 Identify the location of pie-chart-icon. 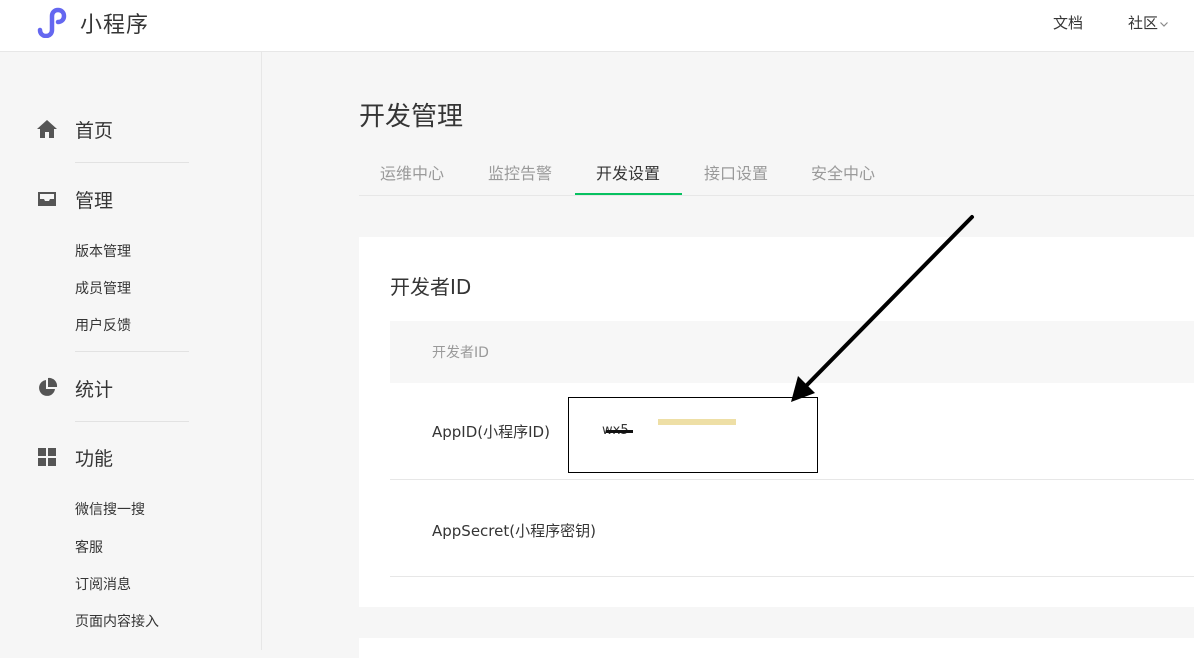
(48, 386).